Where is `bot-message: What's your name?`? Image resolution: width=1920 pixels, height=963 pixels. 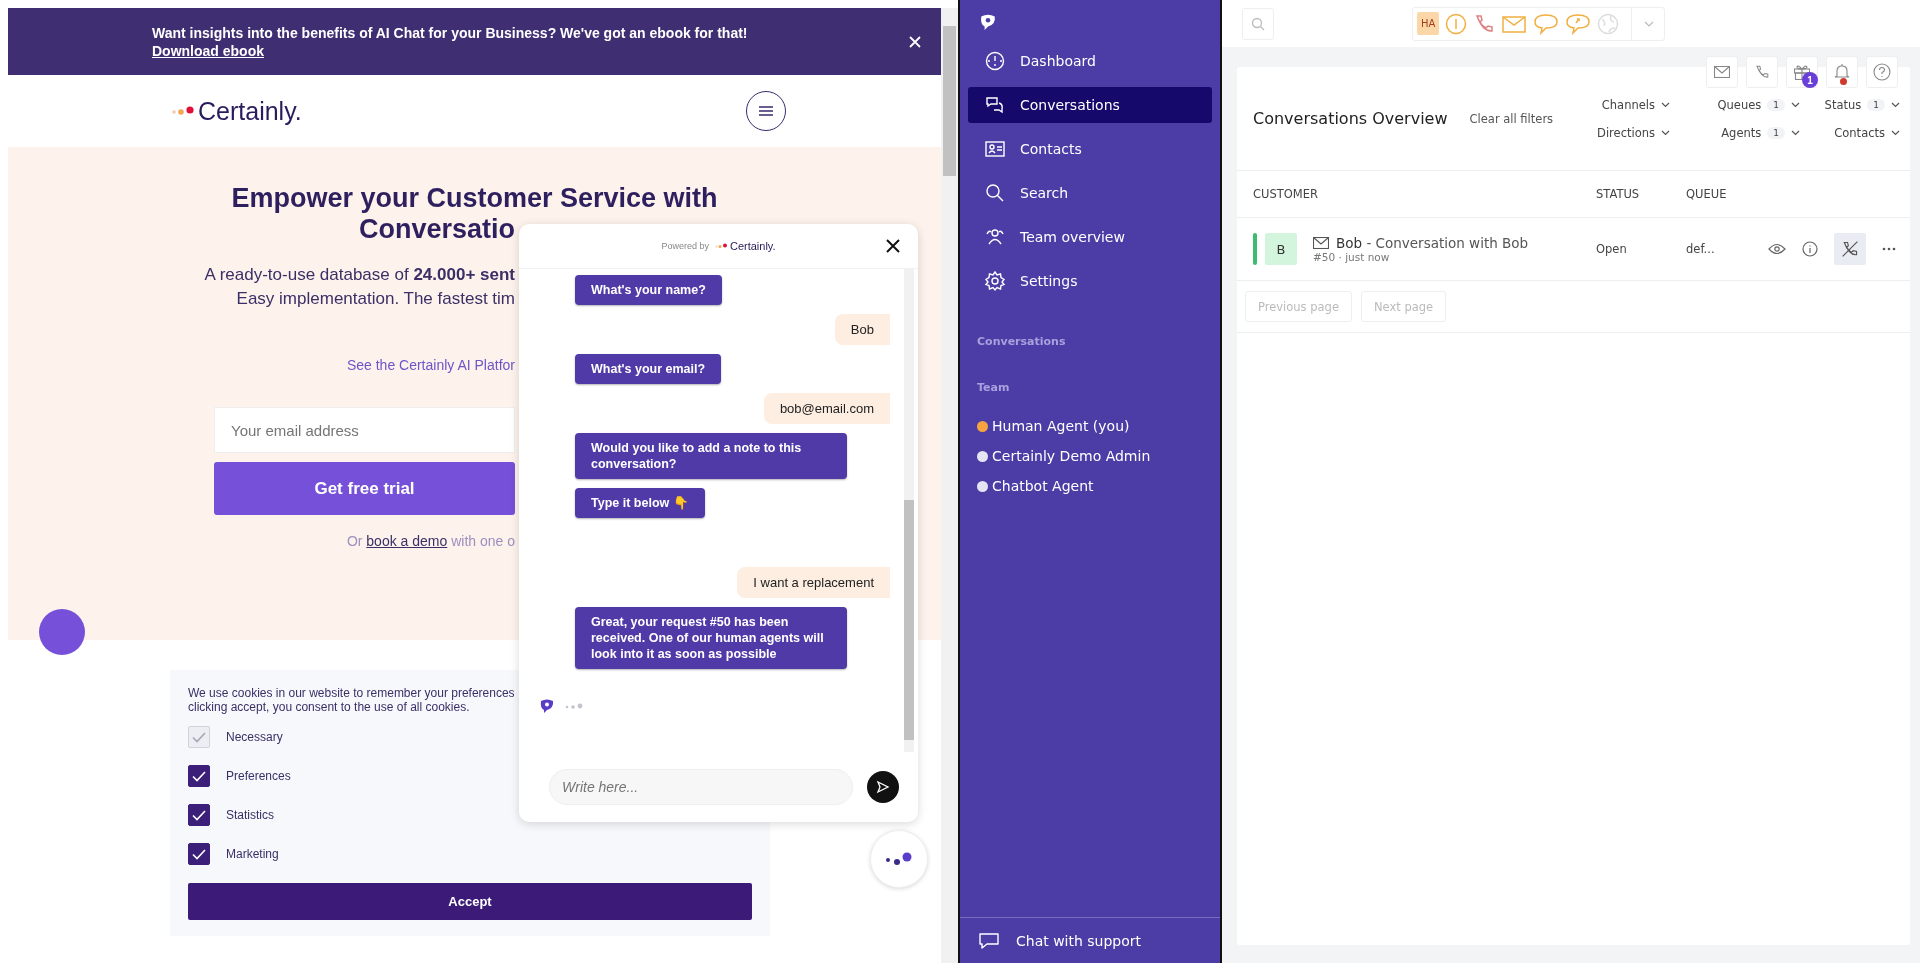
bot-message: What's your name? is located at coordinates (648, 290).